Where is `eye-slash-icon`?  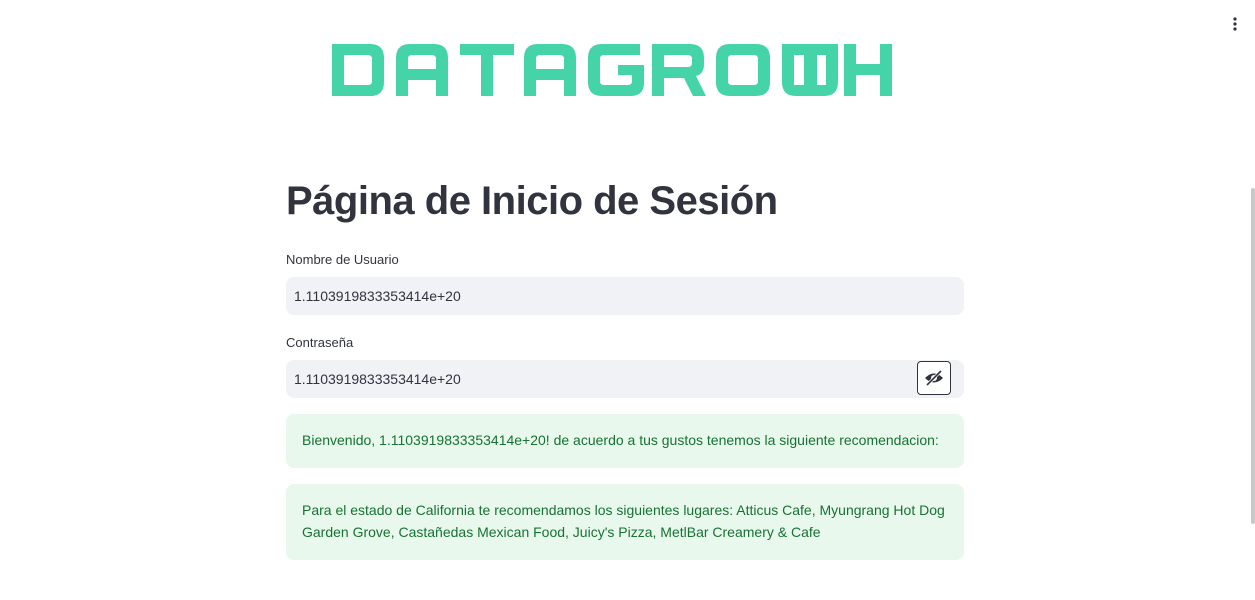
eye-slash-icon is located at coordinates (934, 378).